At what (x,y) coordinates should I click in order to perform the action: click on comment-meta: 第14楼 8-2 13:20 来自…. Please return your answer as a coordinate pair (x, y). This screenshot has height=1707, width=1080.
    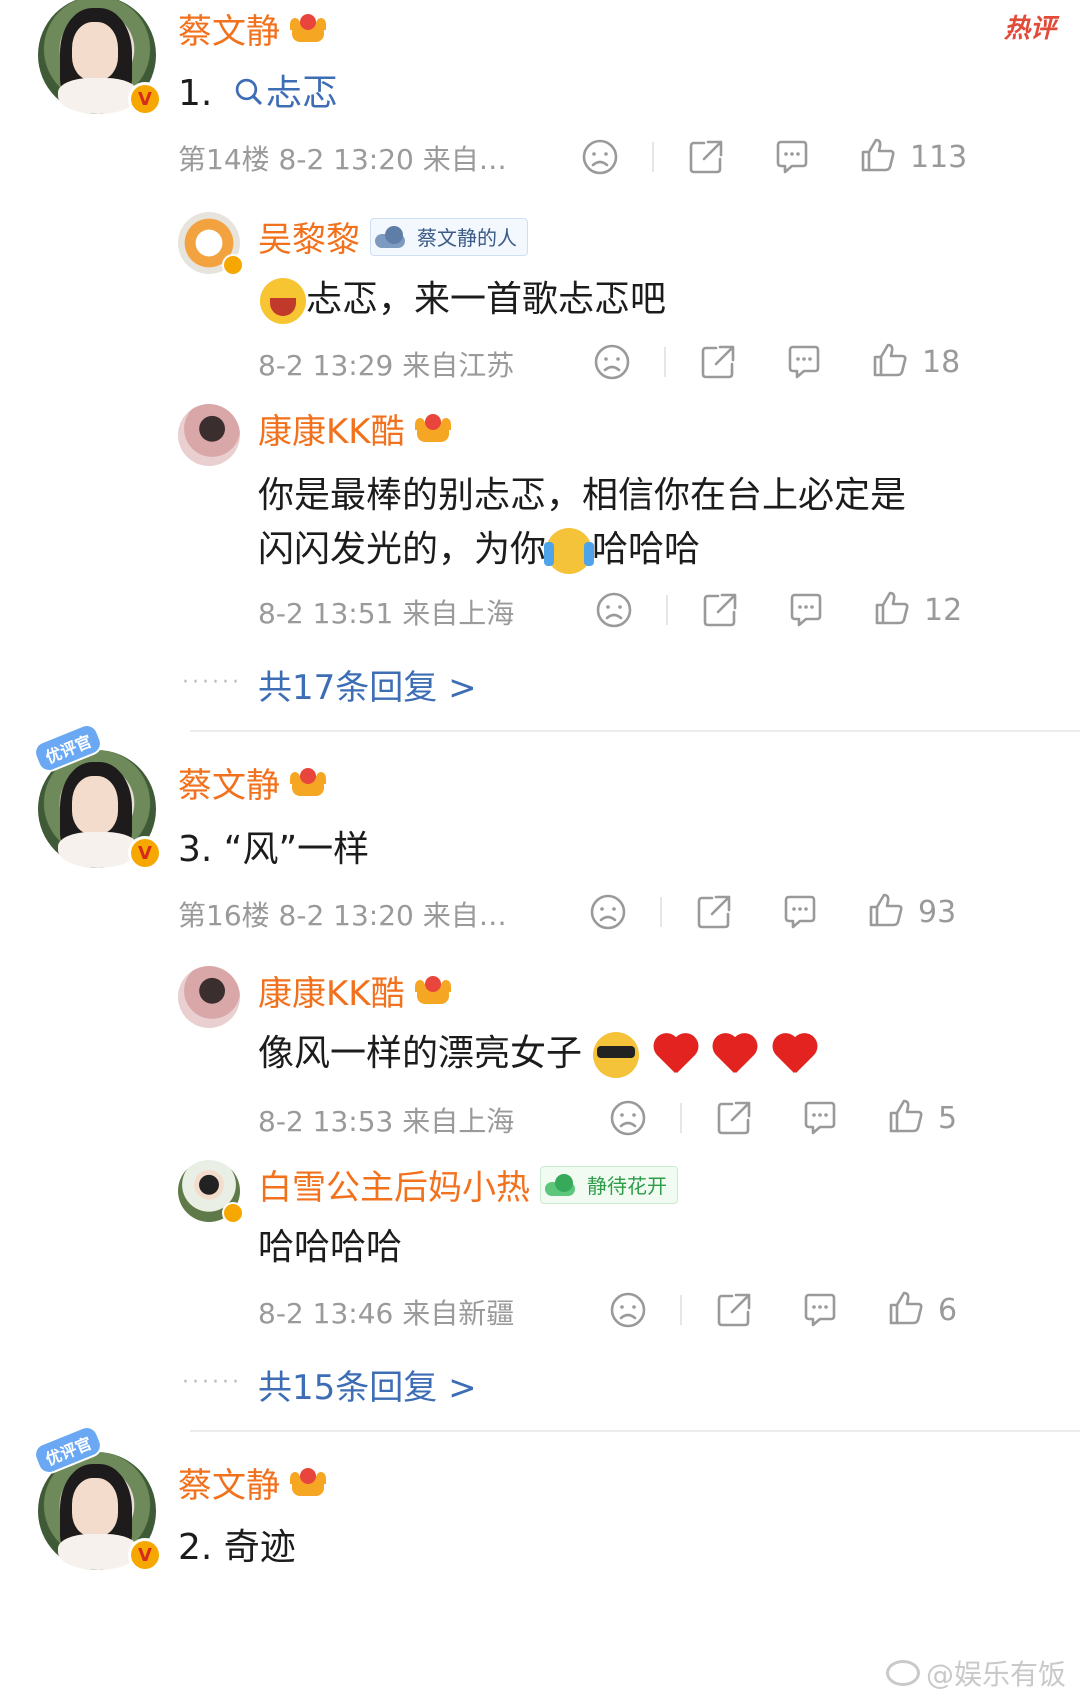
    Looking at the image, I should click on (342, 159).